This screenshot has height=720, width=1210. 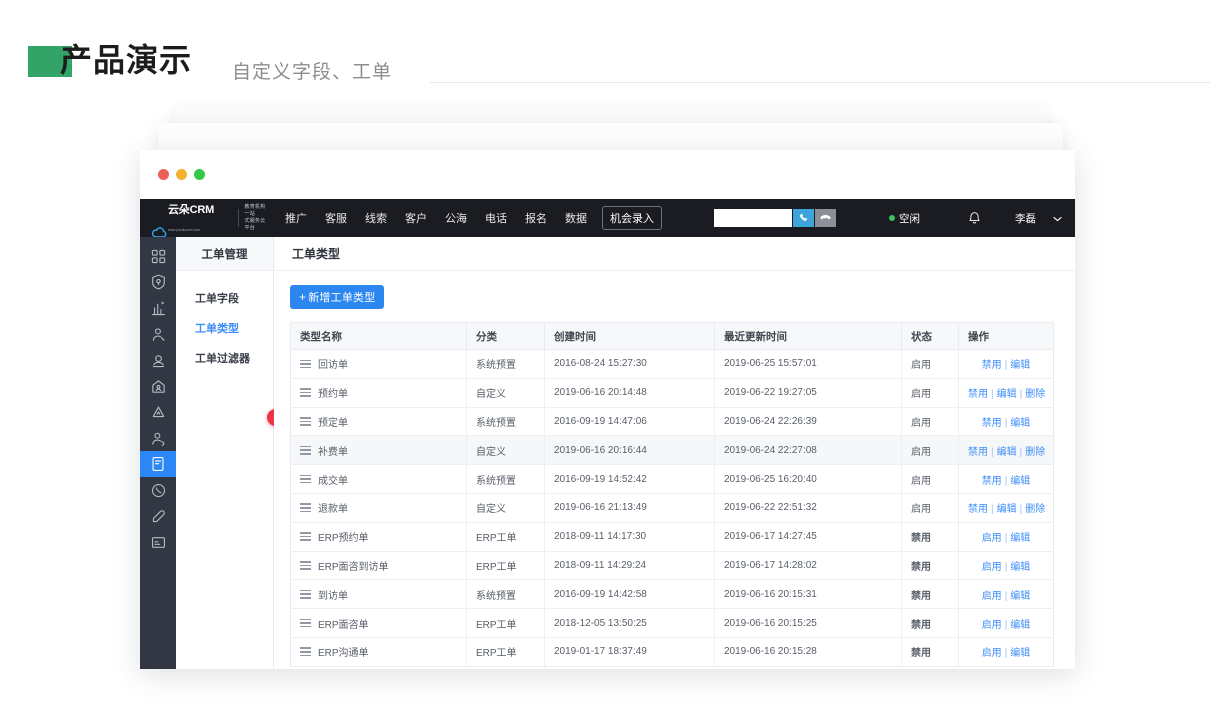 What do you see at coordinates (904, 218) in the screenshot?
I see `agent-status: 空闲` at bounding box center [904, 218].